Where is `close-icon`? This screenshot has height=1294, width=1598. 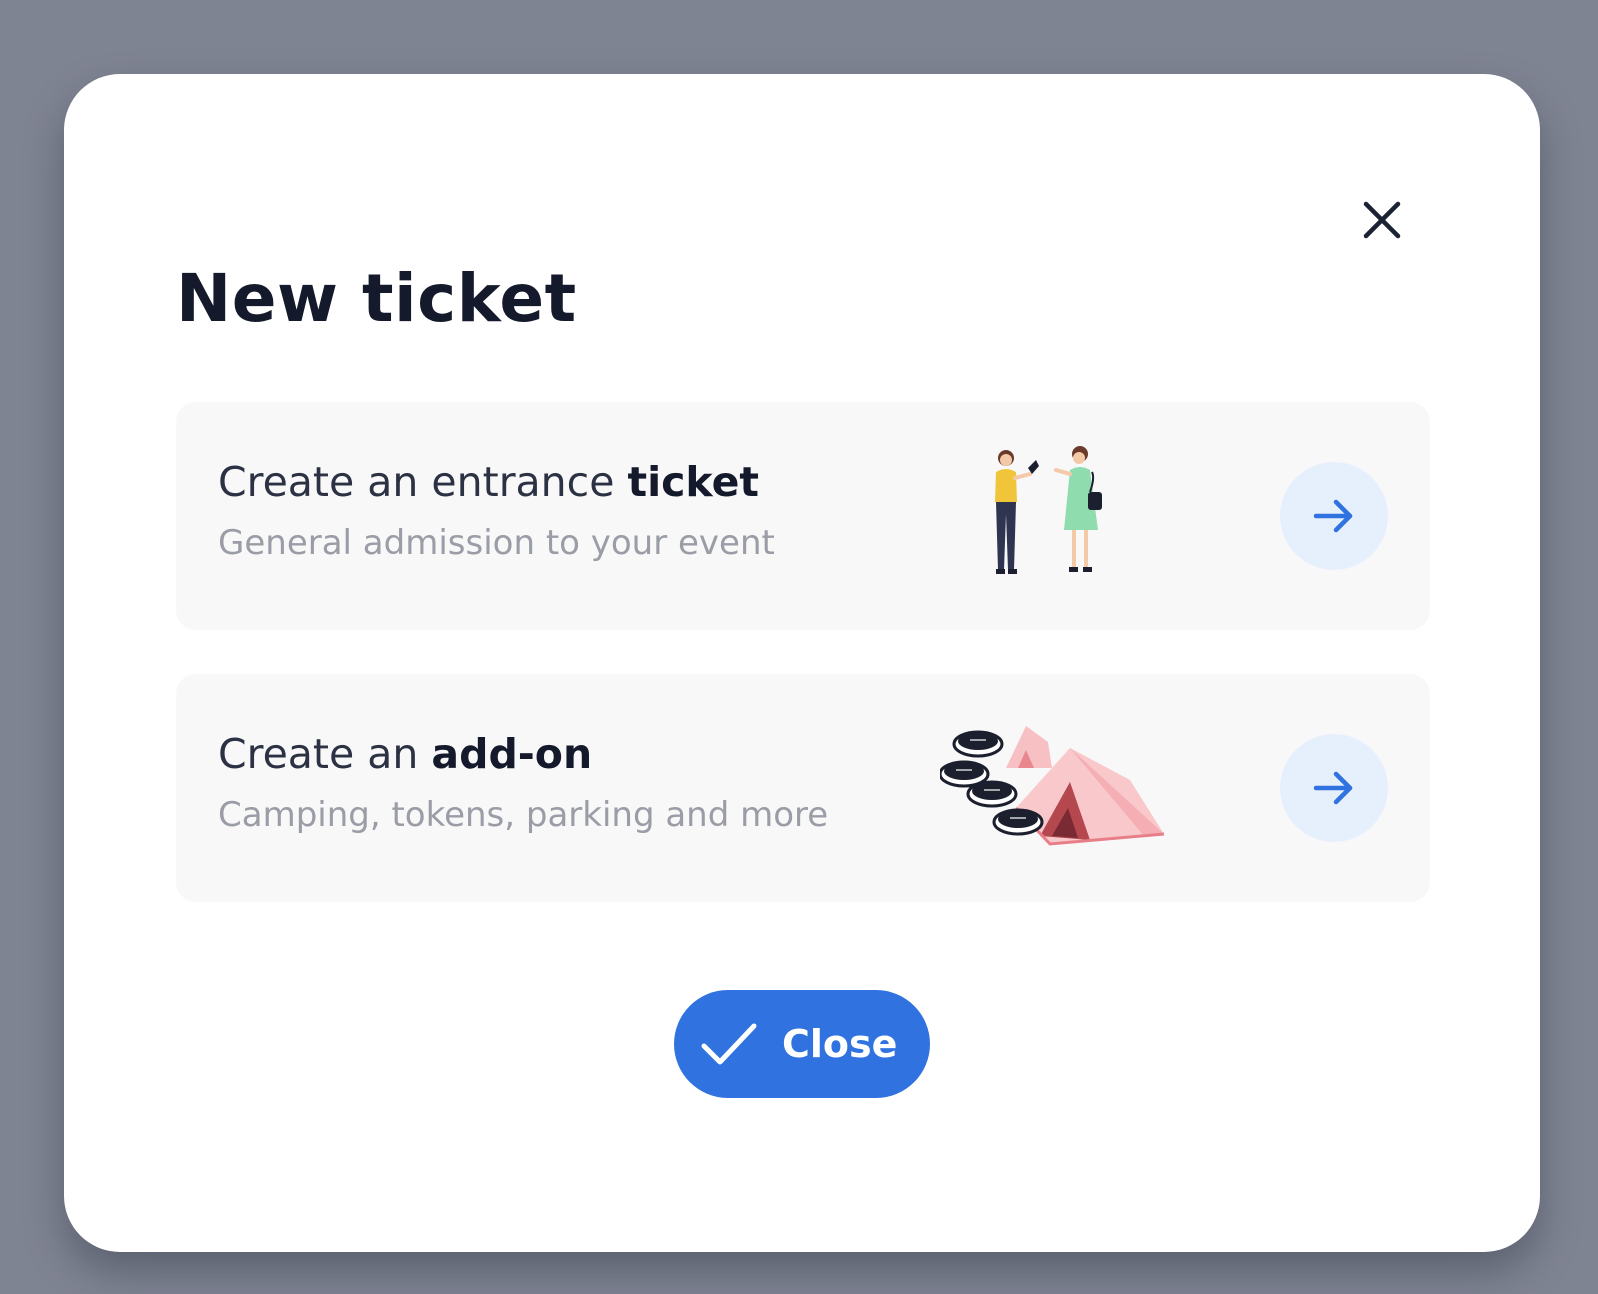
close-icon is located at coordinates (1382, 220).